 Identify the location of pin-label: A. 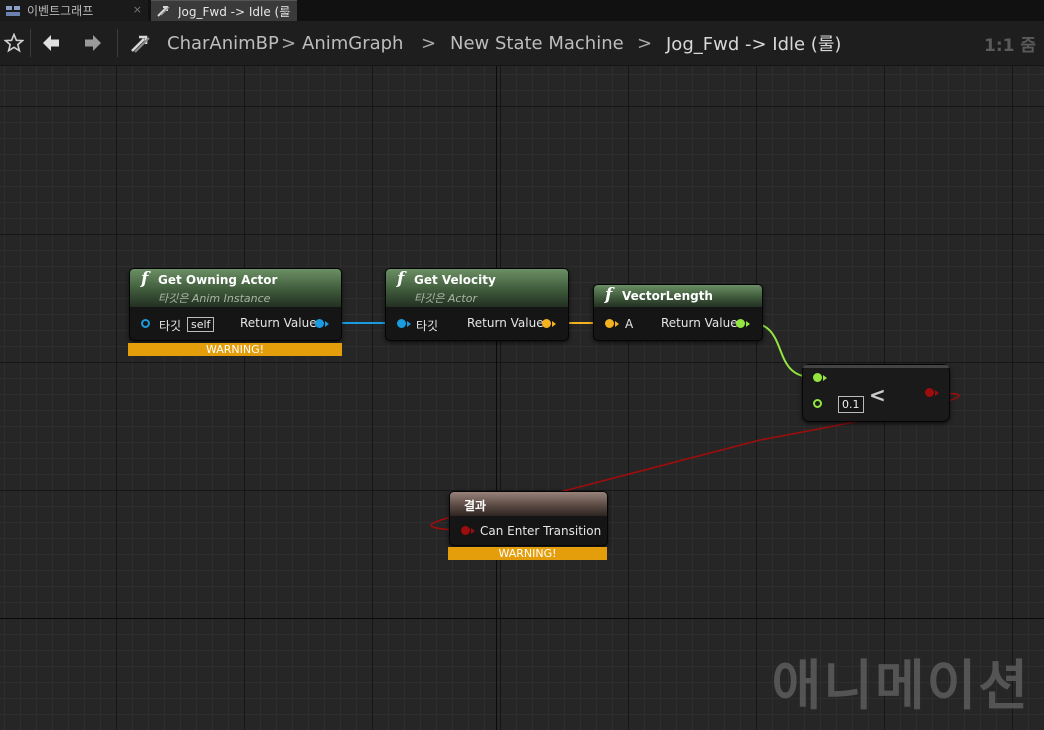
(629, 324).